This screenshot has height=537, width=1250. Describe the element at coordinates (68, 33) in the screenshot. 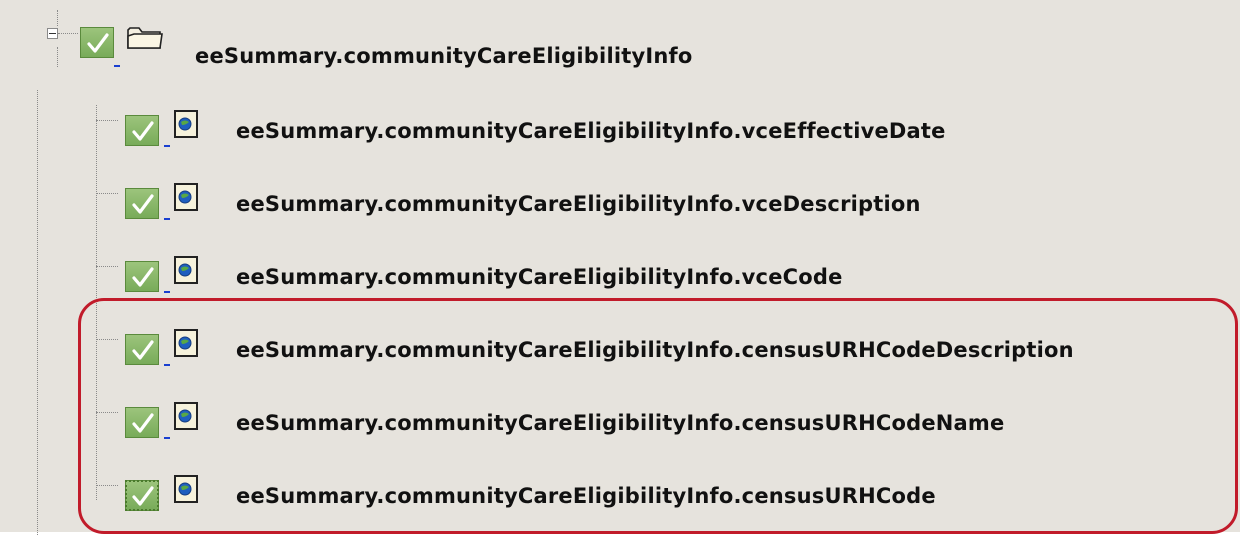

I see `tree-branch-root` at that location.